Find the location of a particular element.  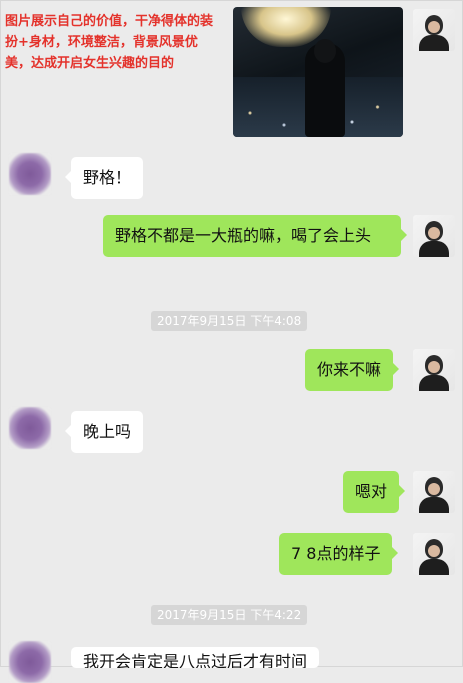

photo-person is located at coordinates (325, 88).